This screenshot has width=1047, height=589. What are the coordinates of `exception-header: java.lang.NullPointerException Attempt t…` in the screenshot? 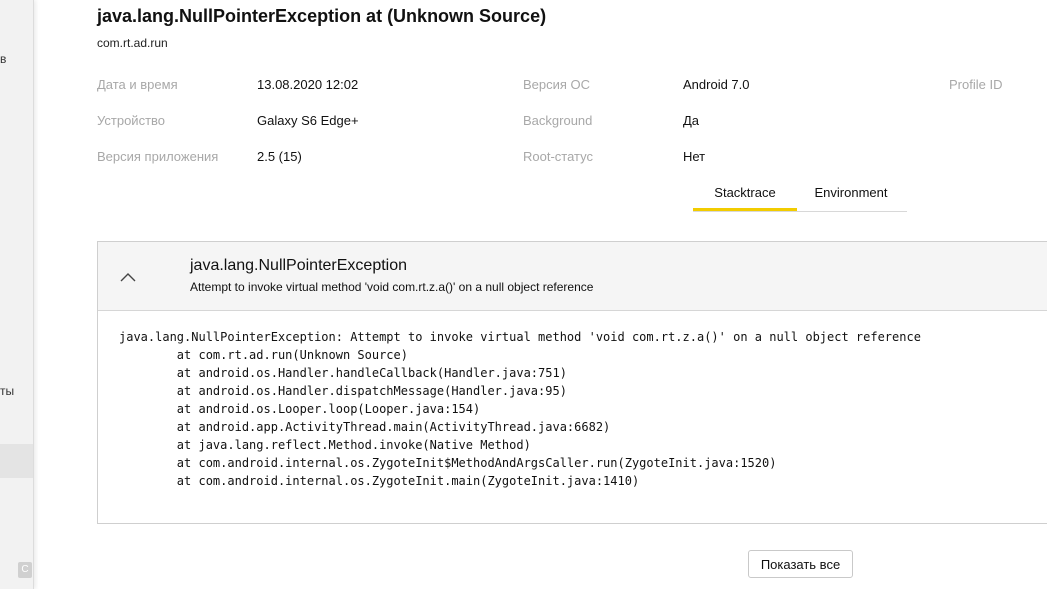 It's located at (572, 276).